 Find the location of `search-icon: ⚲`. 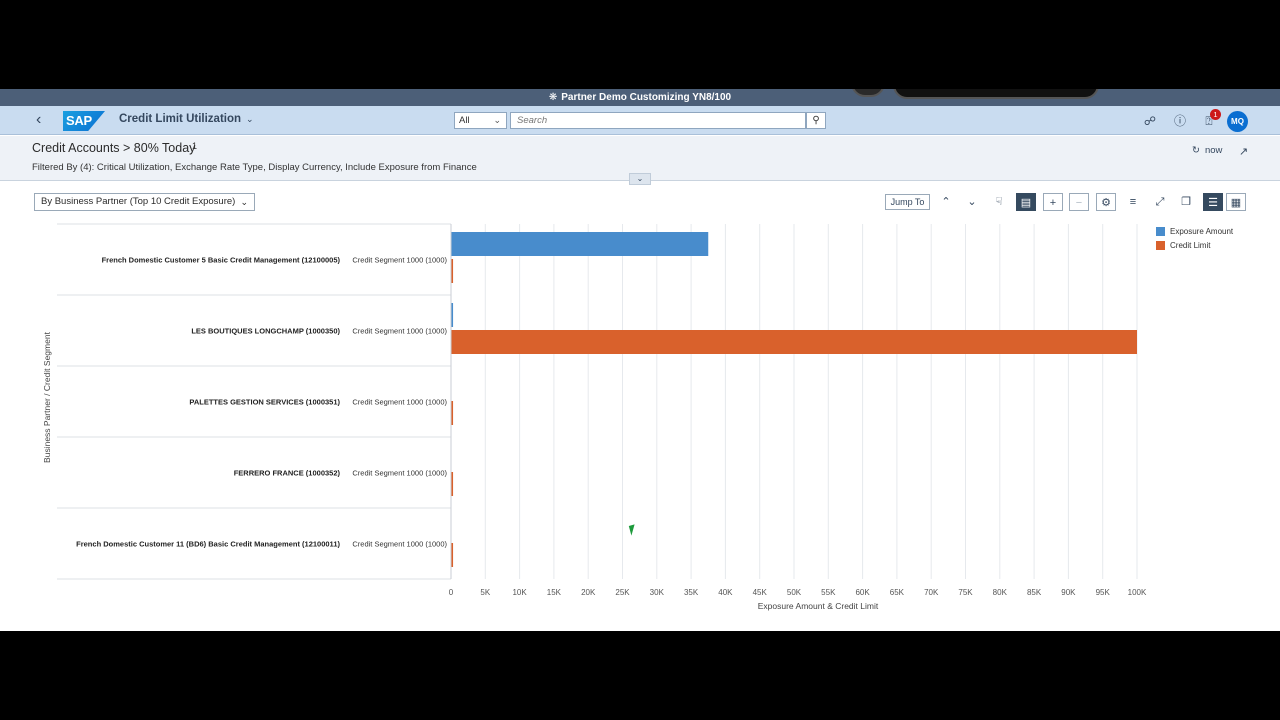

search-icon: ⚲ is located at coordinates (816, 120).